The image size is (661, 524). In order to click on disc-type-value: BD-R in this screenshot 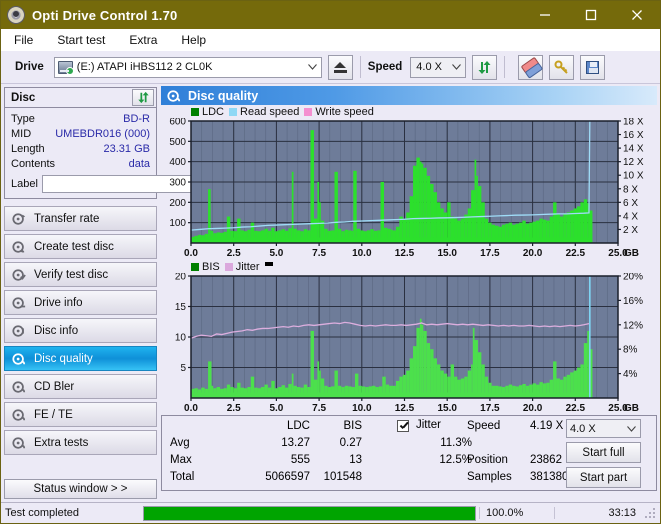, I will do `click(136, 118)`.